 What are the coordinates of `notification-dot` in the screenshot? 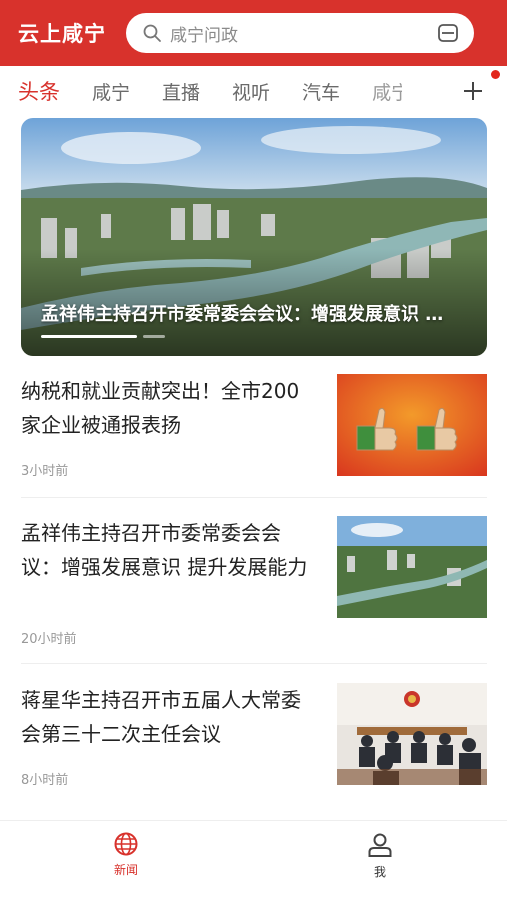 It's located at (495, 74).